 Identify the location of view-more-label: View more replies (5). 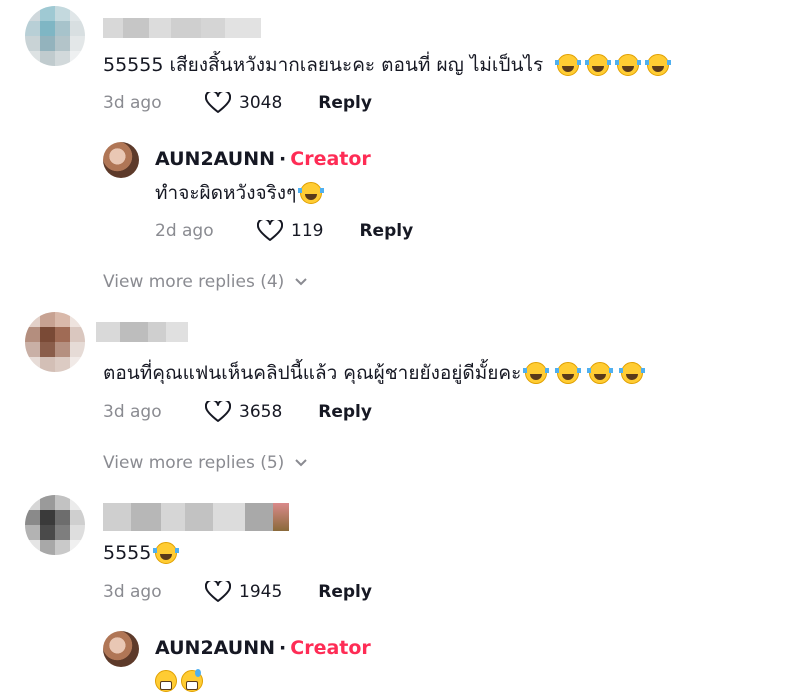
(194, 463).